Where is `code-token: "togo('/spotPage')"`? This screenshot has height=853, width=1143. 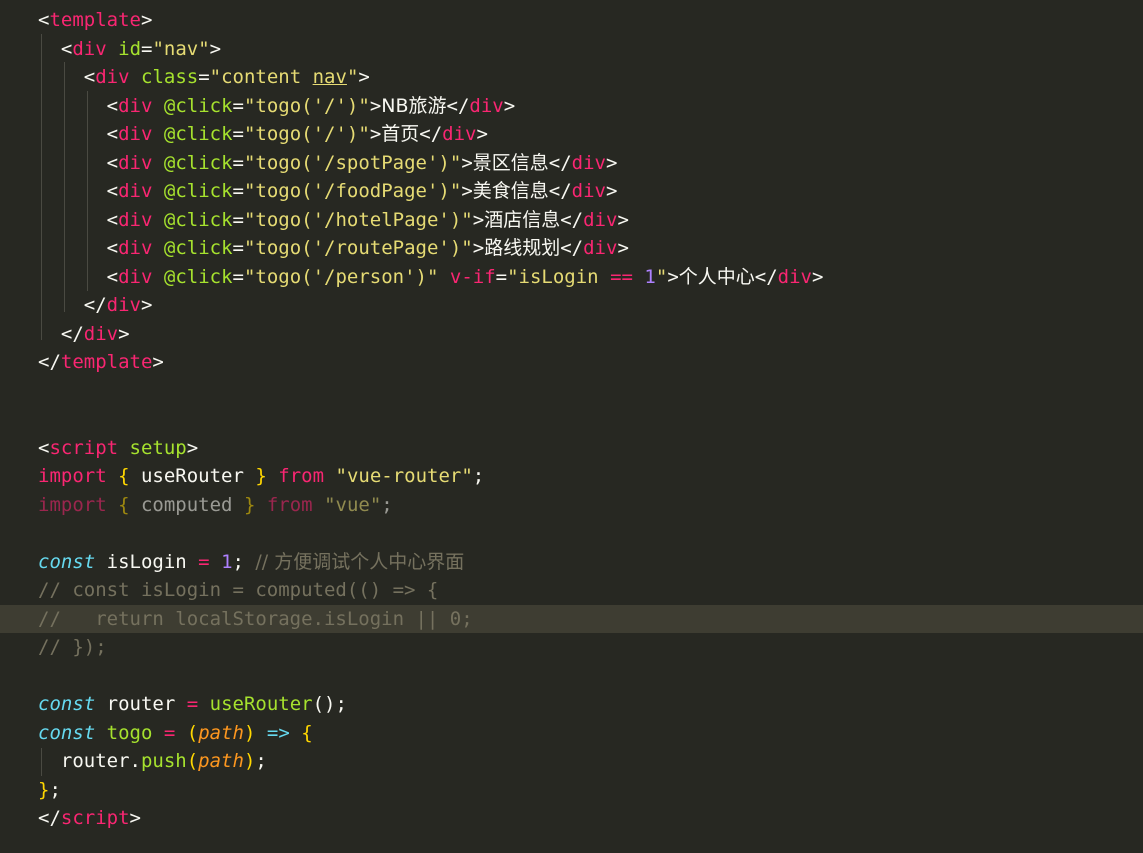
code-token: "togo('/spotPage')" is located at coordinates (352, 162).